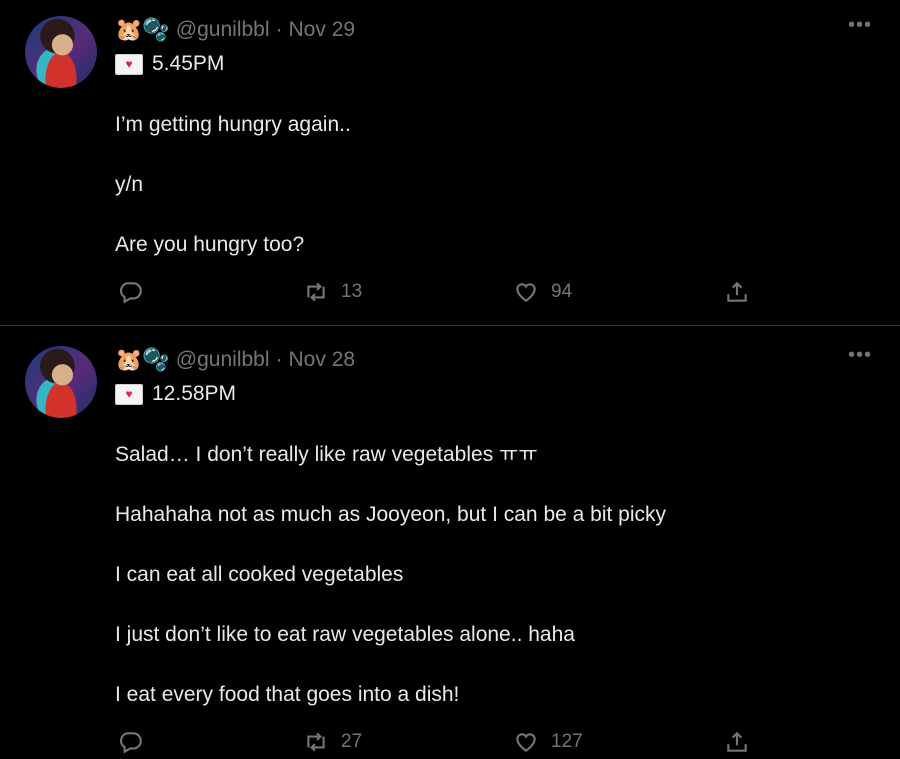 This screenshot has height=759, width=900. What do you see at coordinates (233, 124) in the screenshot?
I see `tweet-line: I’m getting hungry again..` at bounding box center [233, 124].